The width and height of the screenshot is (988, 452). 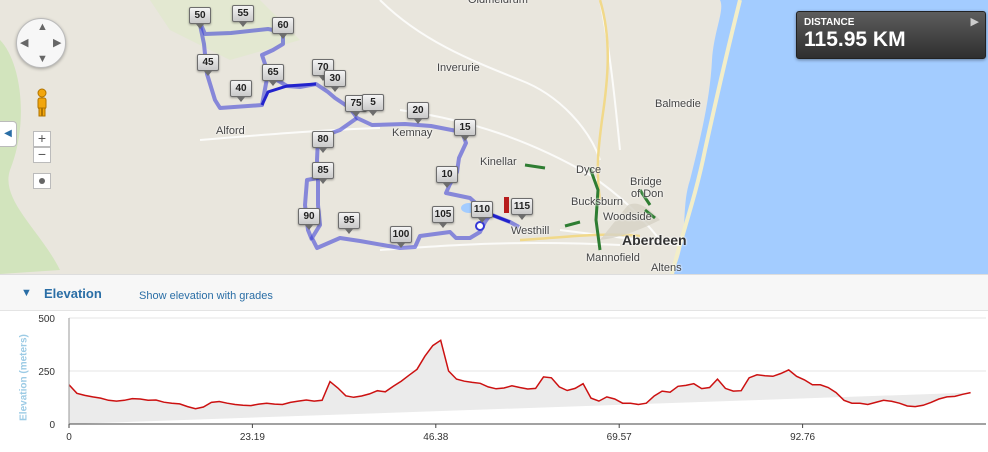 What do you see at coordinates (309, 219) in the screenshot?
I see `distance-marker-90: 90` at bounding box center [309, 219].